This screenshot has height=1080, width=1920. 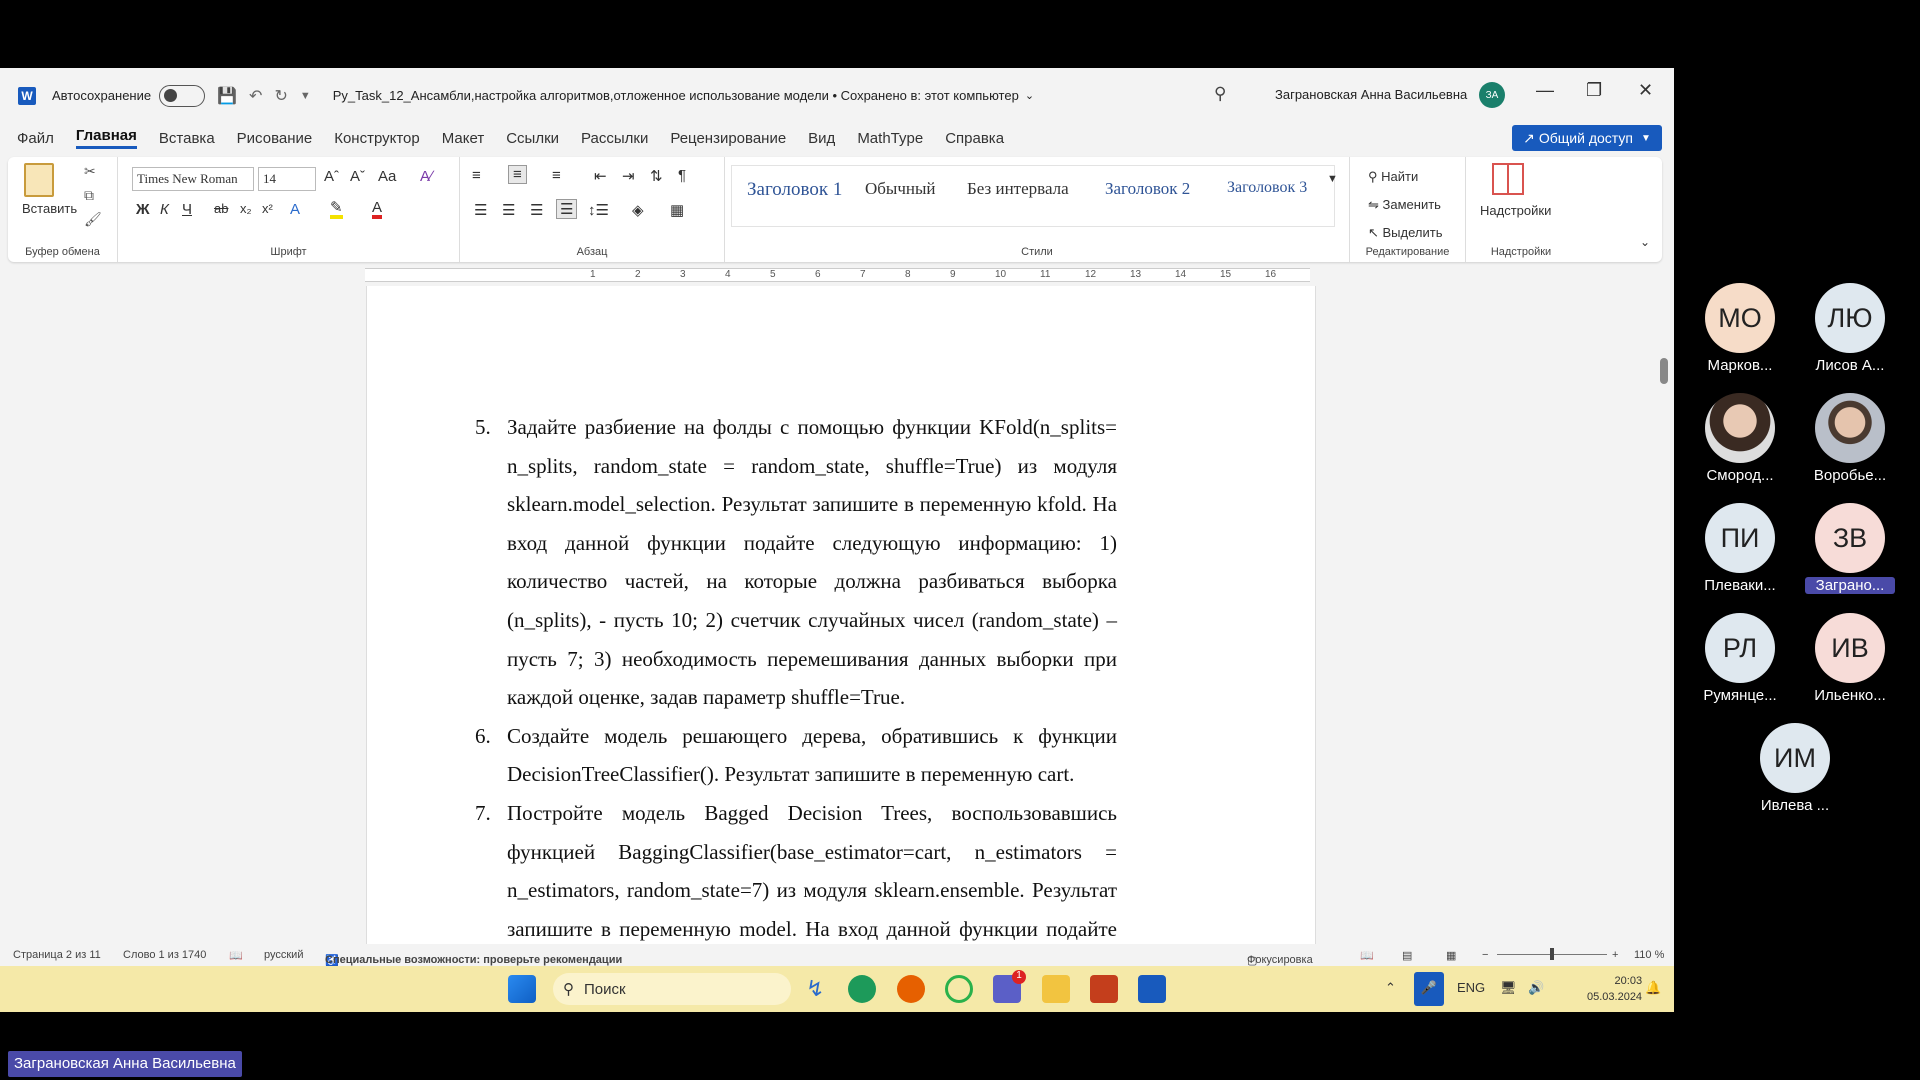 What do you see at coordinates (182, 95) in the screenshot?
I see `autosave-toggle` at bounding box center [182, 95].